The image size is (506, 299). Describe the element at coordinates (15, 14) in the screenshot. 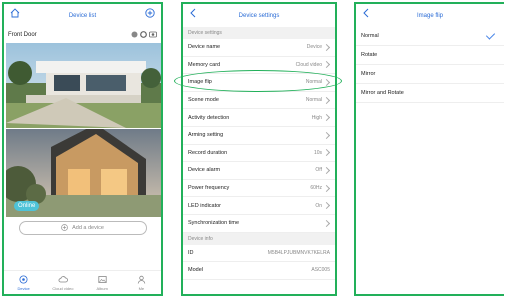

I see `home-icon` at that location.